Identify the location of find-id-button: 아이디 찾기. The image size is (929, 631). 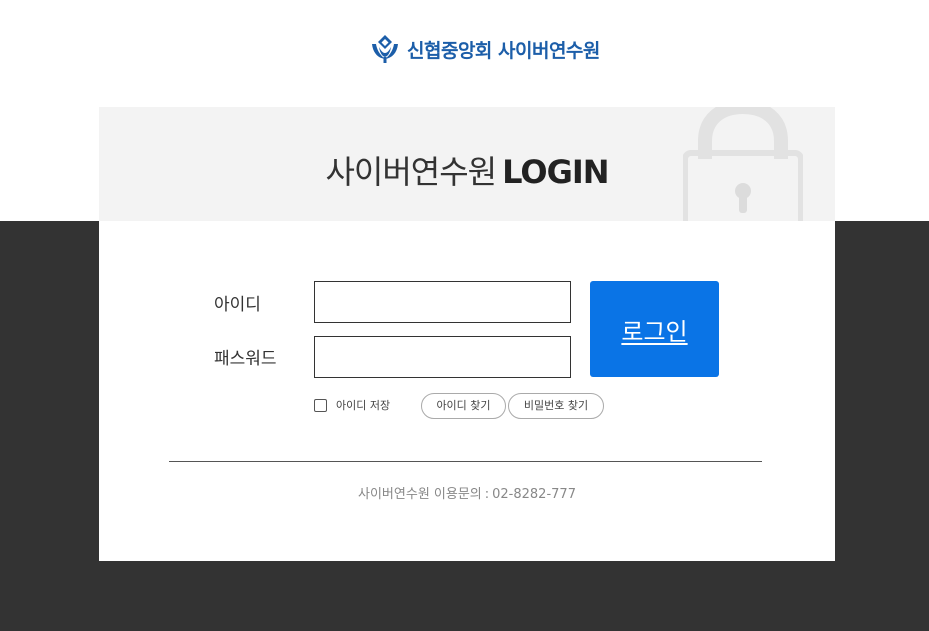
(463, 406).